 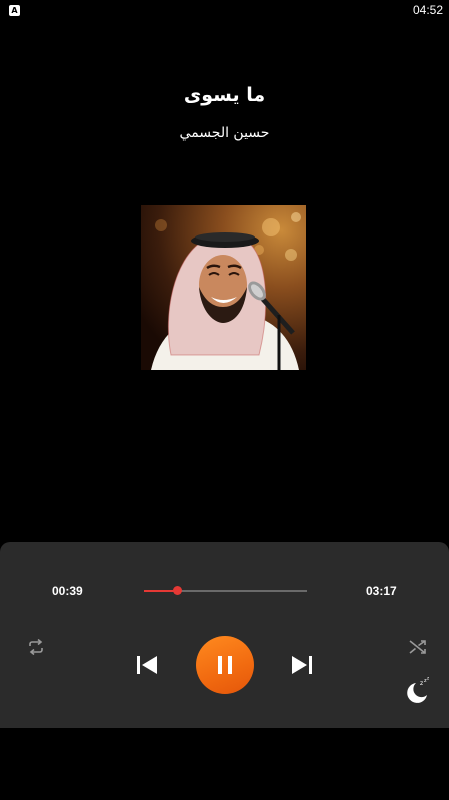 What do you see at coordinates (381, 591) in the screenshot?
I see `total-time: 03:17` at bounding box center [381, 591].